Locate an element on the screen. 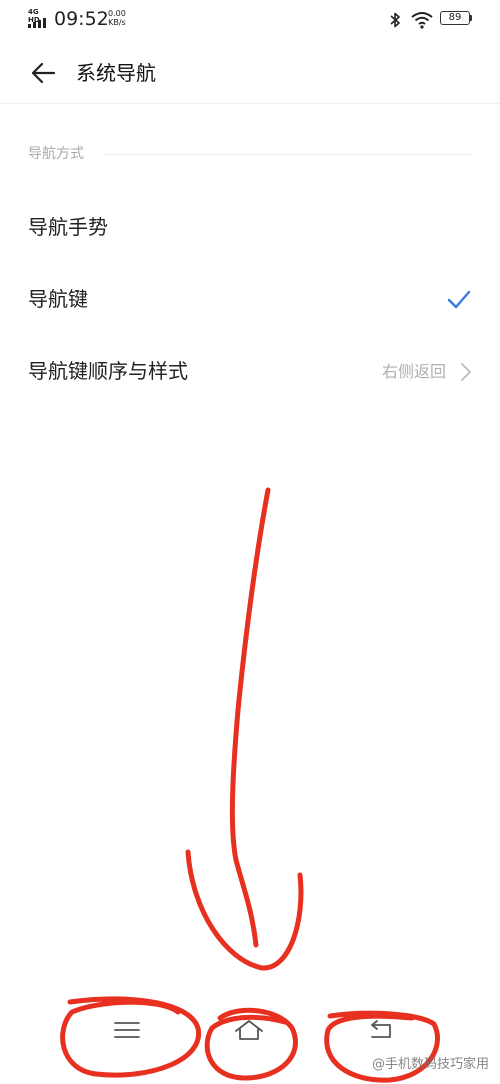  option-key-order-style: 导航键顺序与样式 右侧返回 is located at coordinates (250, 372).